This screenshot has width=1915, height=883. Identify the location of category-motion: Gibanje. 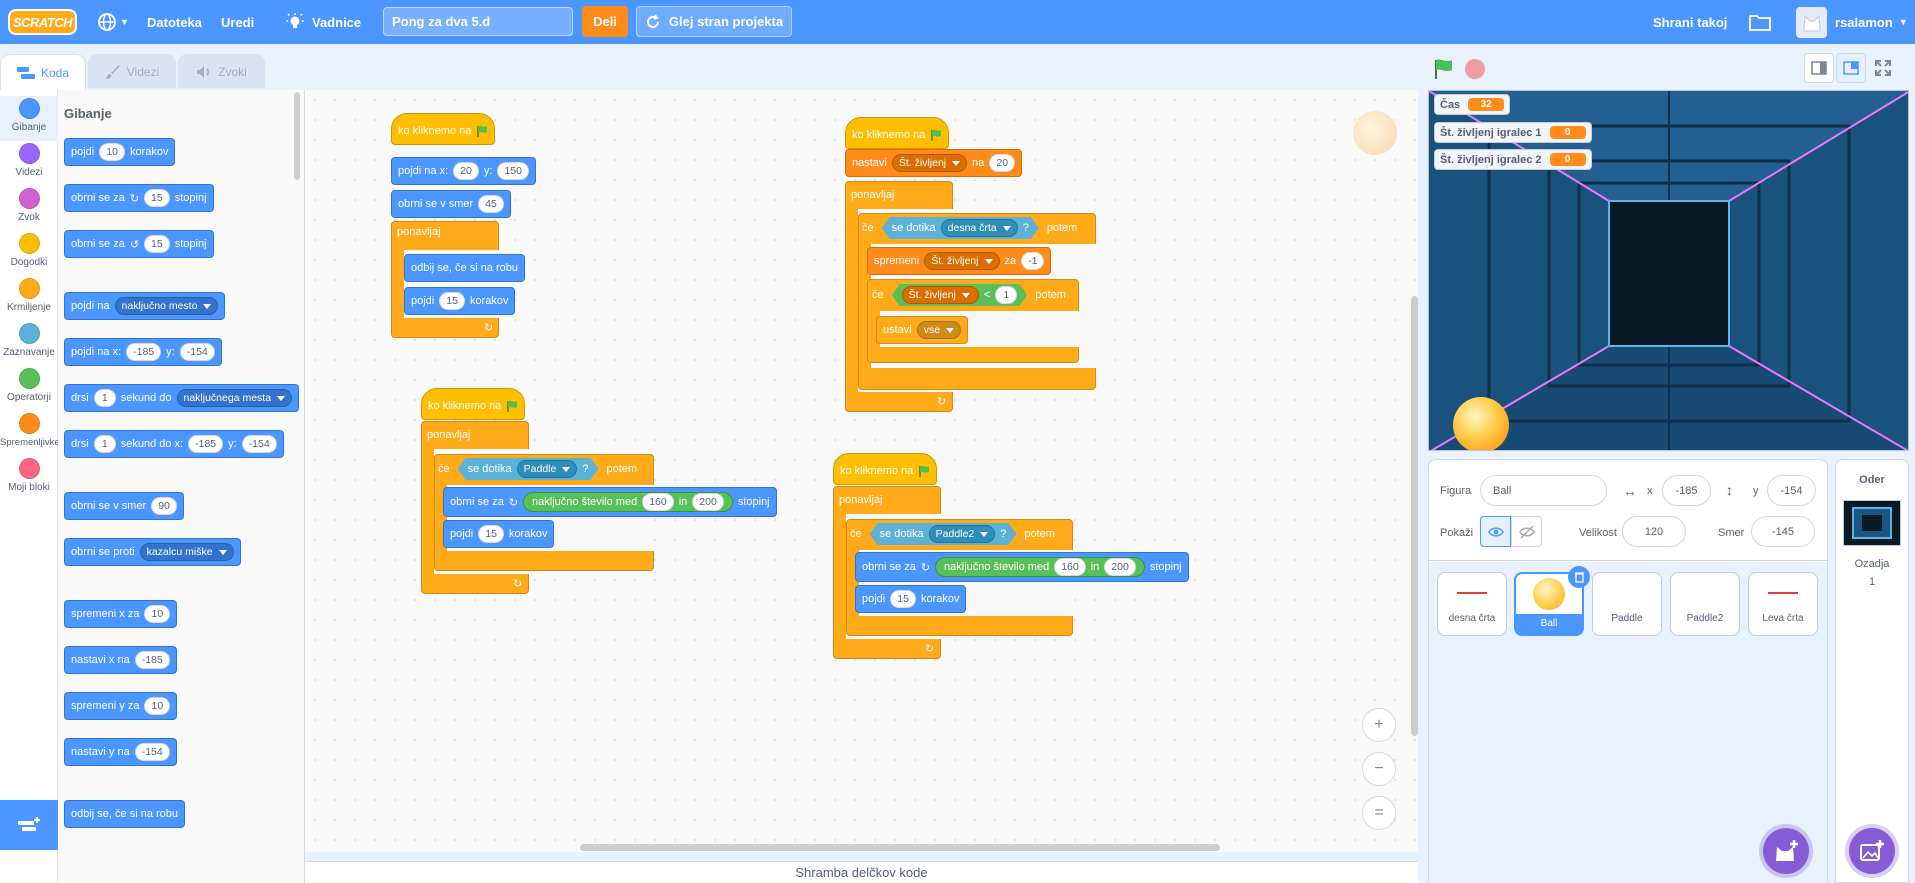
(29, 118).